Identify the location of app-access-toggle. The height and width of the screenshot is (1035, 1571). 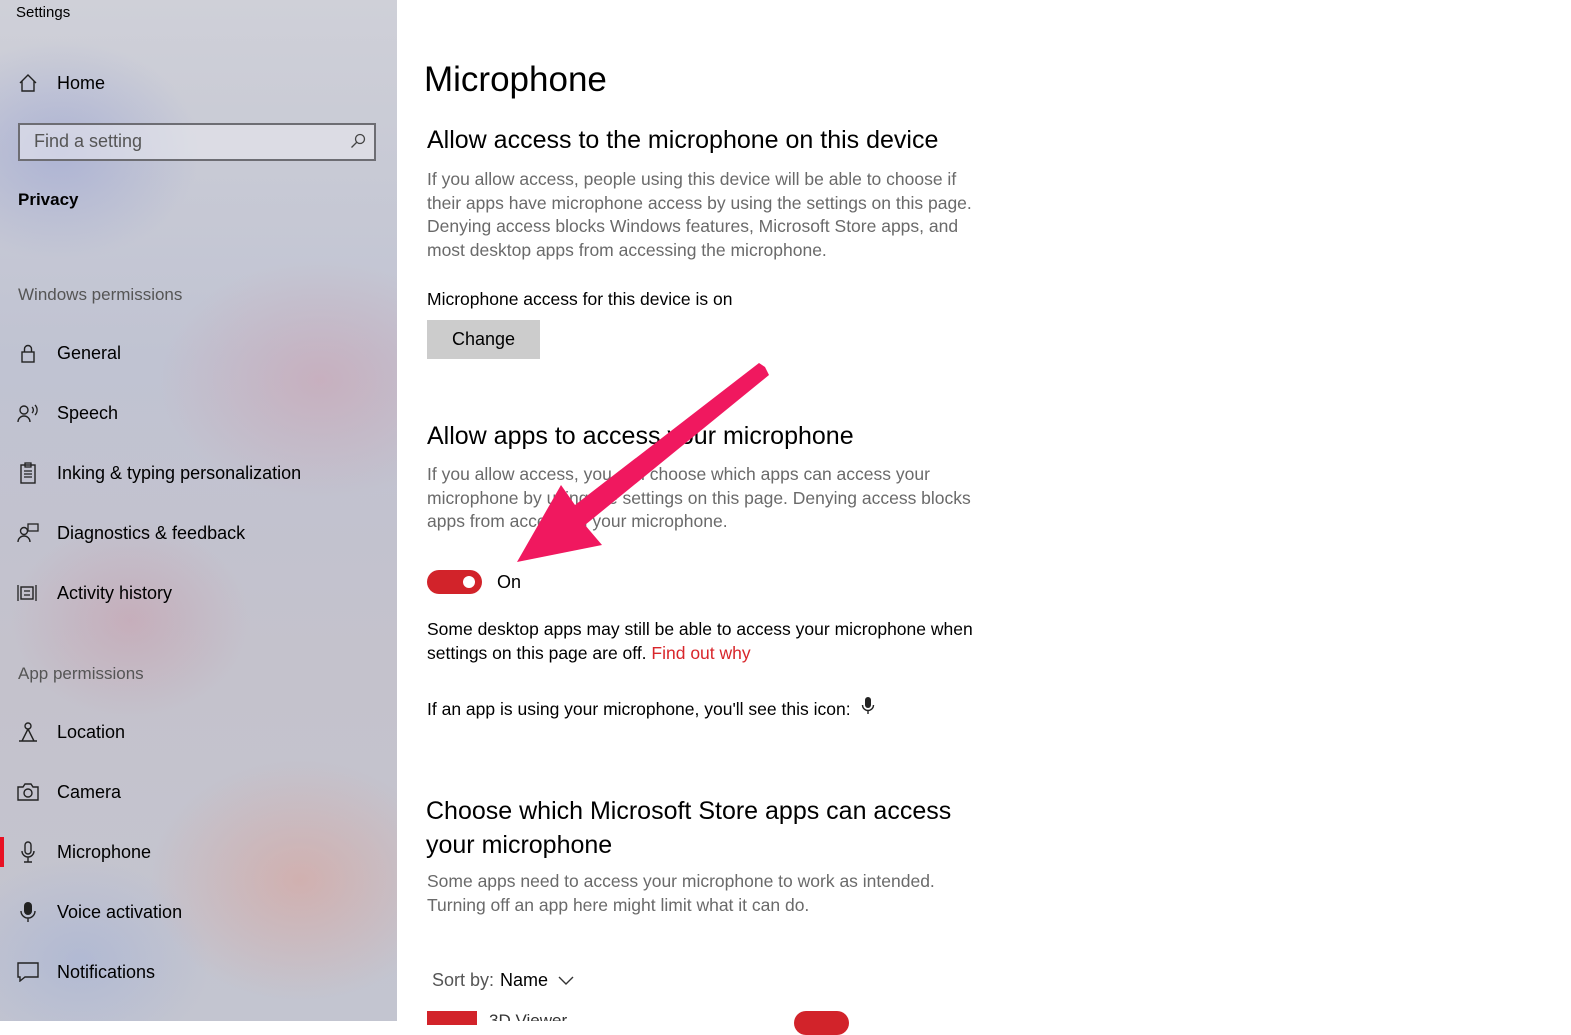
(454, 582).